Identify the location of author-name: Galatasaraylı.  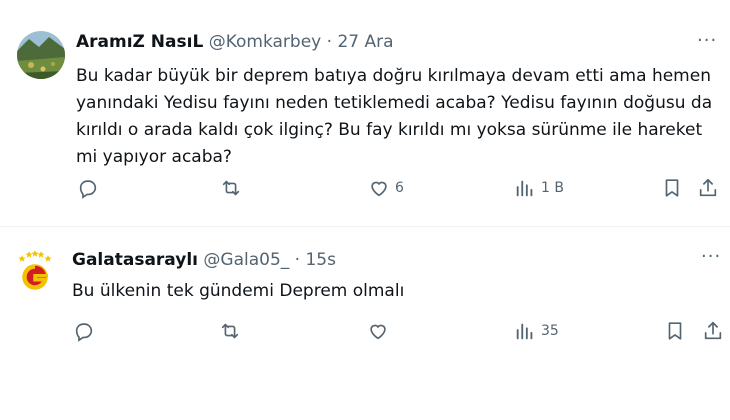
(135, 260).